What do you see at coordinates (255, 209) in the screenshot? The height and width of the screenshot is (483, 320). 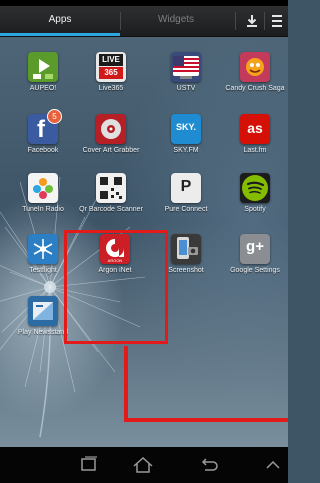 I see `app-label: Spotify` at bounding box center [255, 209].